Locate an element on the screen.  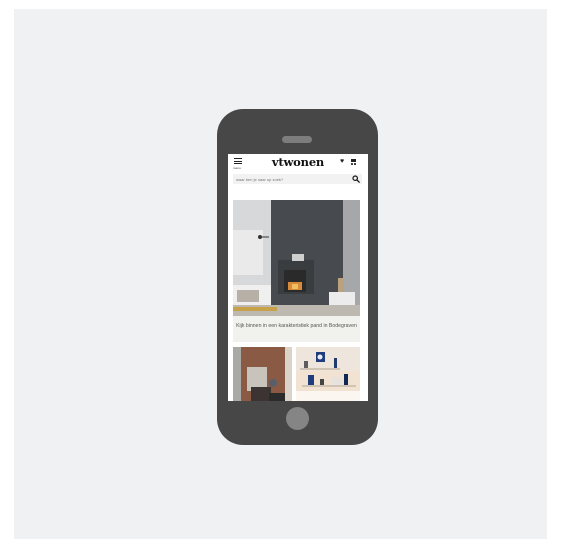
heart-icon: ♥ is located at coordinates (342, 162).